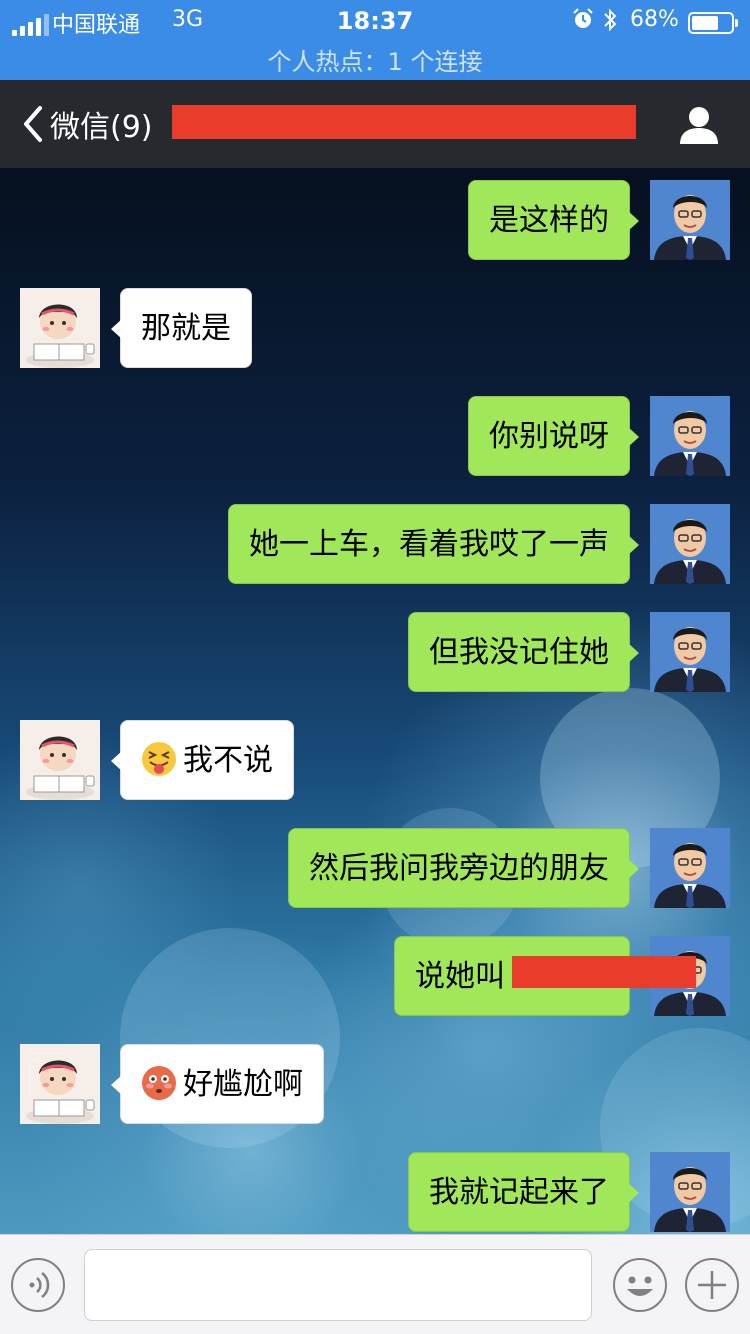 The height and width of the screenshot is (1334, 750). I want to click on nav-bar: 微信(9), so click(375, 124).